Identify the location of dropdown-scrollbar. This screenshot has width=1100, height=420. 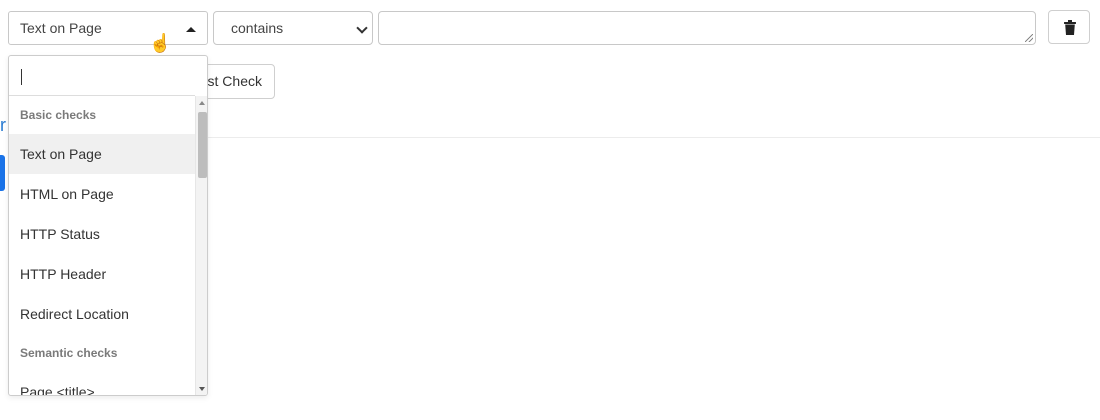
(201, 245).